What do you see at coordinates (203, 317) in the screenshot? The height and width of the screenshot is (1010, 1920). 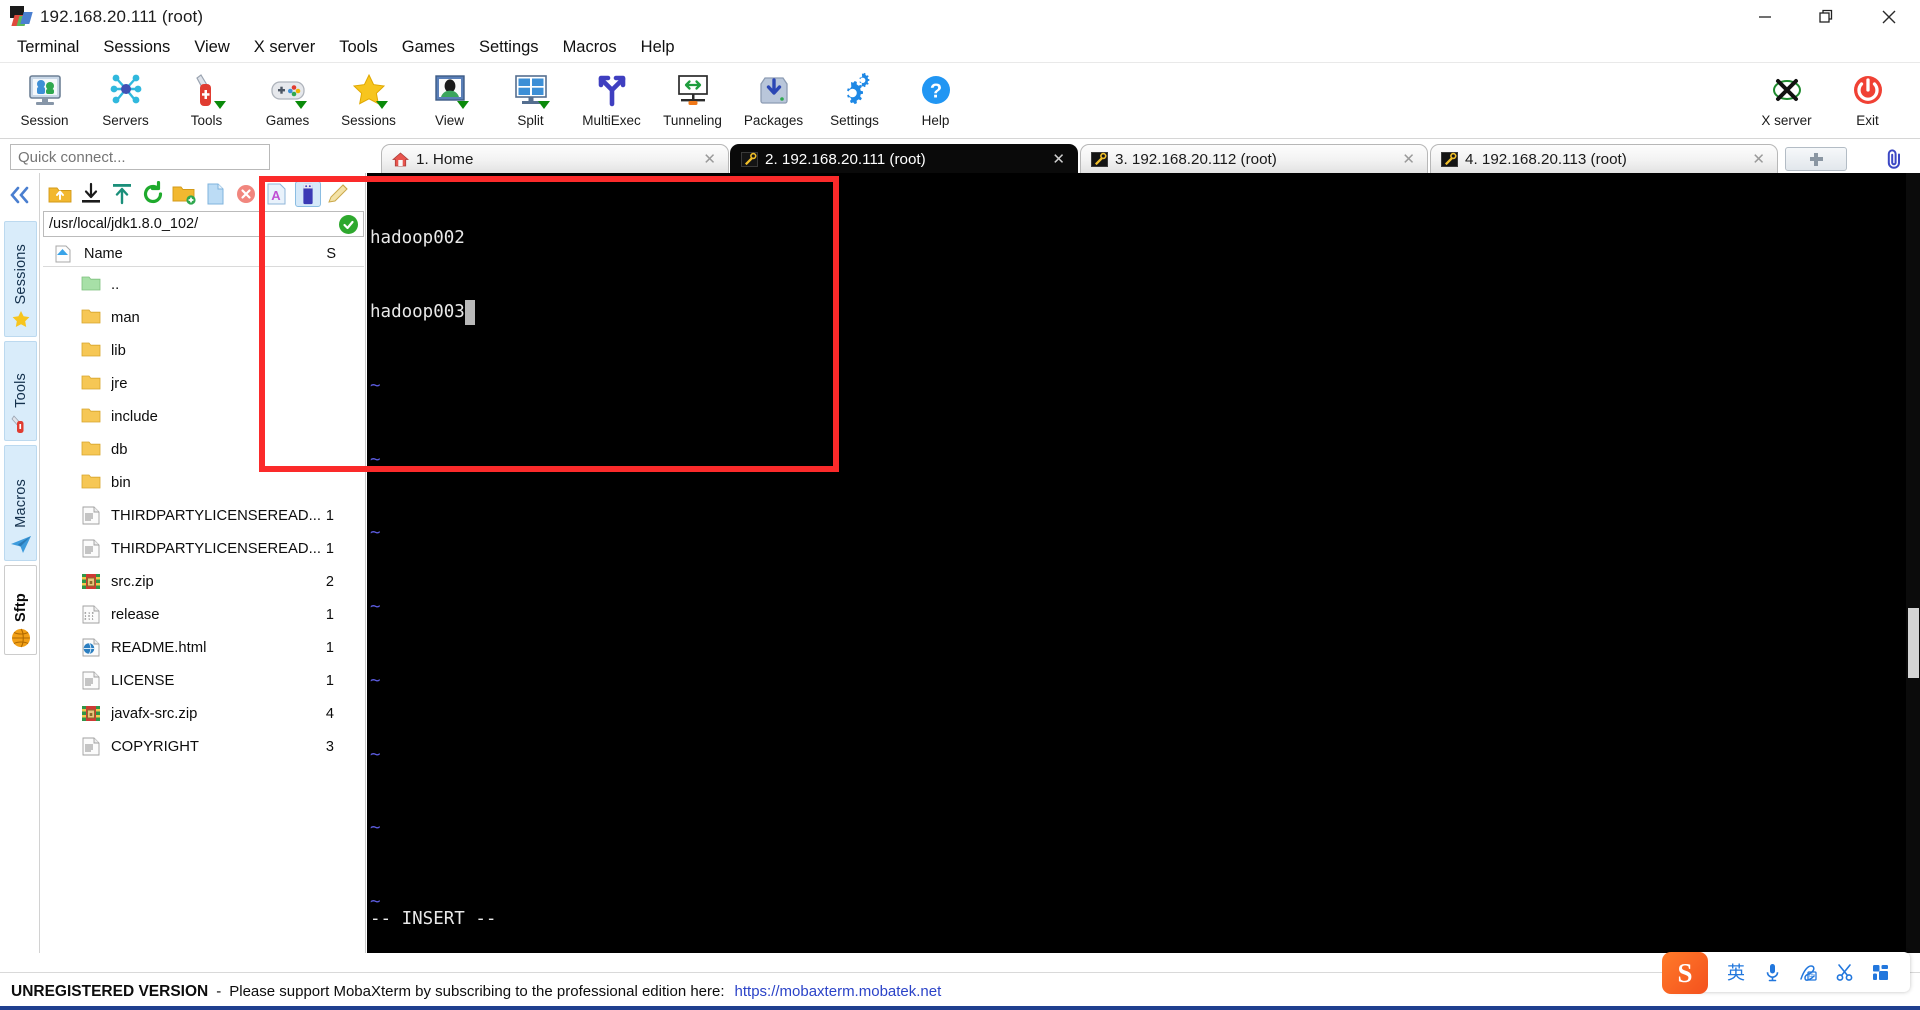 I see `list-item: man` at bounding box center [203, 317].